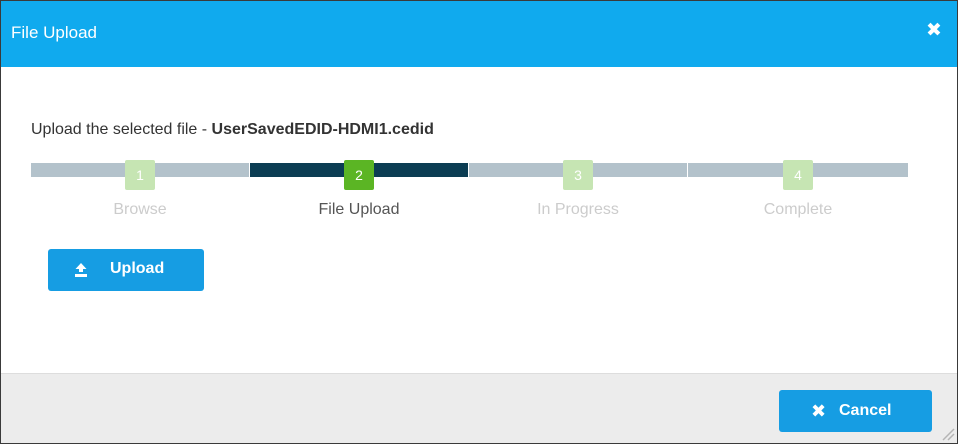 This screenshot has height=444, width=958. Describe the element at coordinates (578, 175) in the screenshot. I see `step-3-badge: 3` at that location.